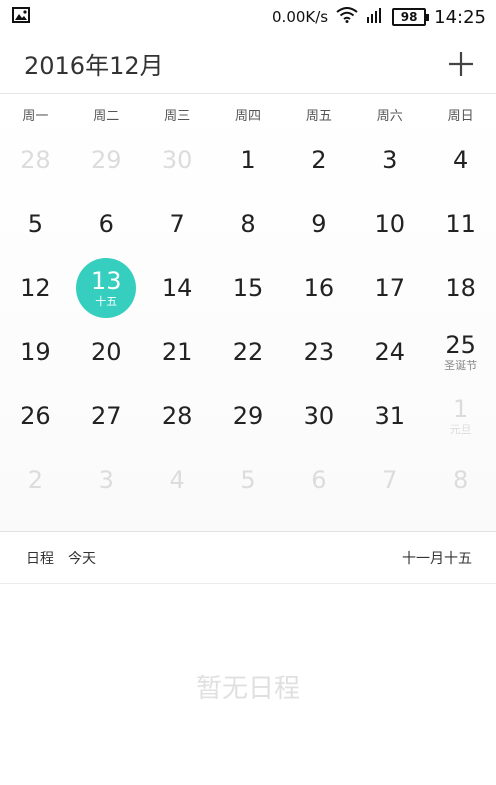 The height and width of the screenshot is (785, 496). I want to click on weekday-label: 周一, so click(35, 116).